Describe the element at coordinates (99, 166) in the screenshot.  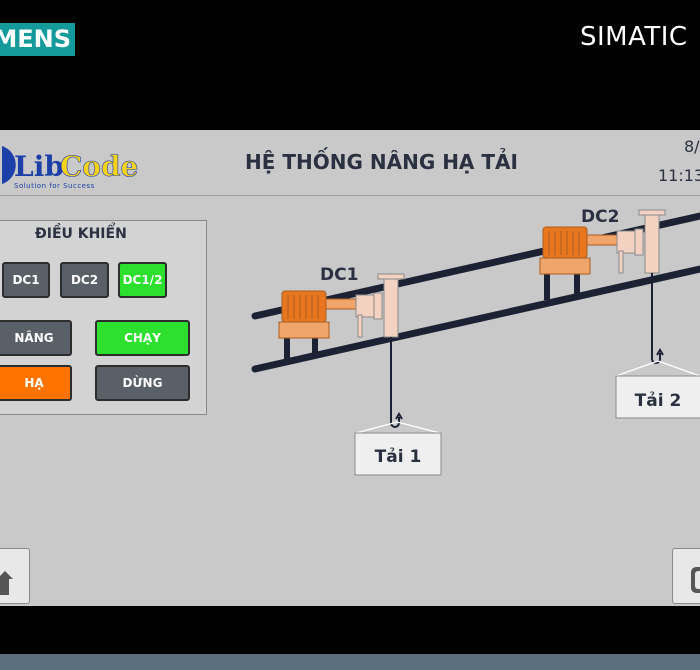
I see `logo-text-code: Code` at that location.